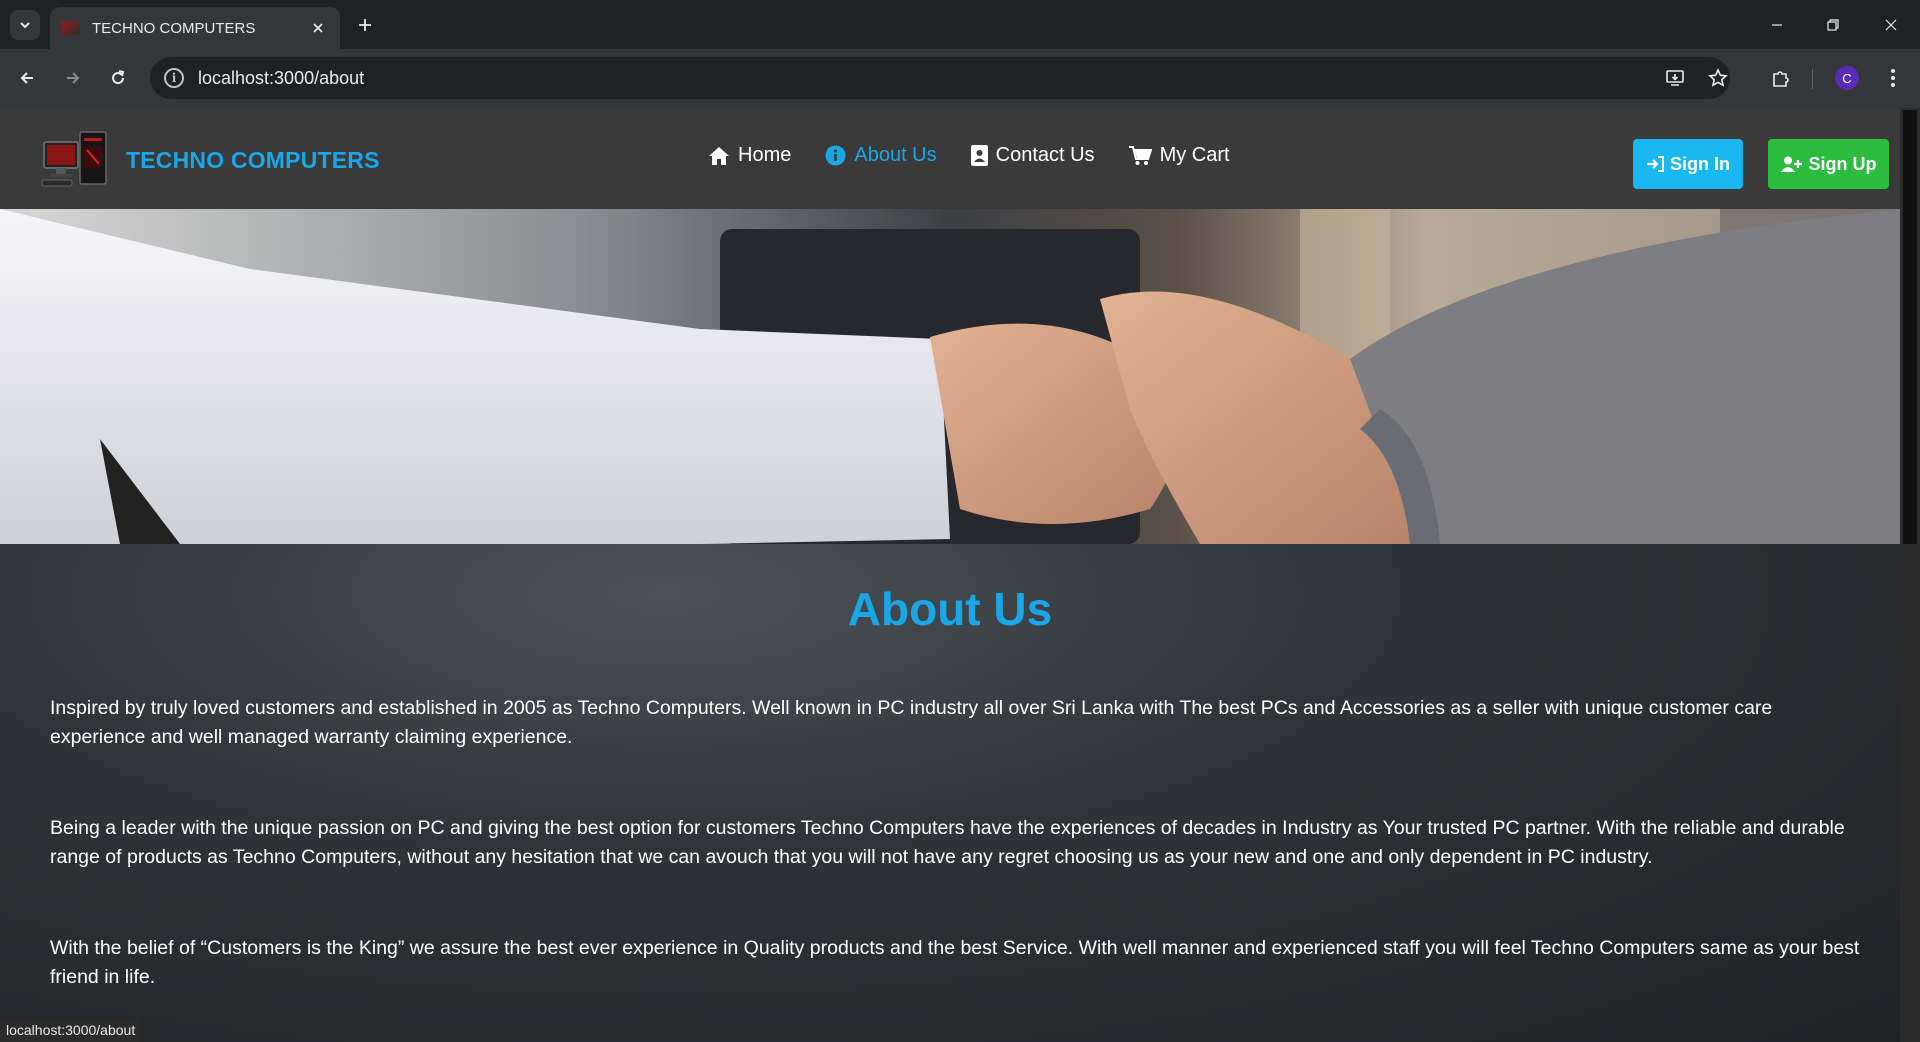  What do you see at coordinates (174, 78) in the screenshot?
I see `site-info-icon: i` at bounding box center [174, 78].